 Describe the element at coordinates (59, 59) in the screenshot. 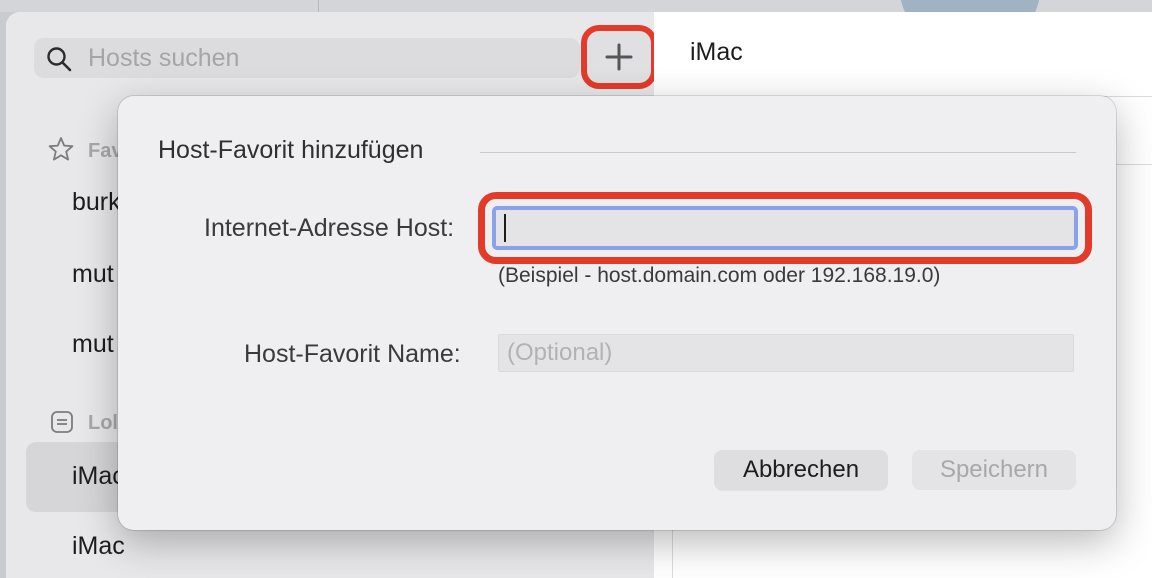

I see `search-icon` at that location.